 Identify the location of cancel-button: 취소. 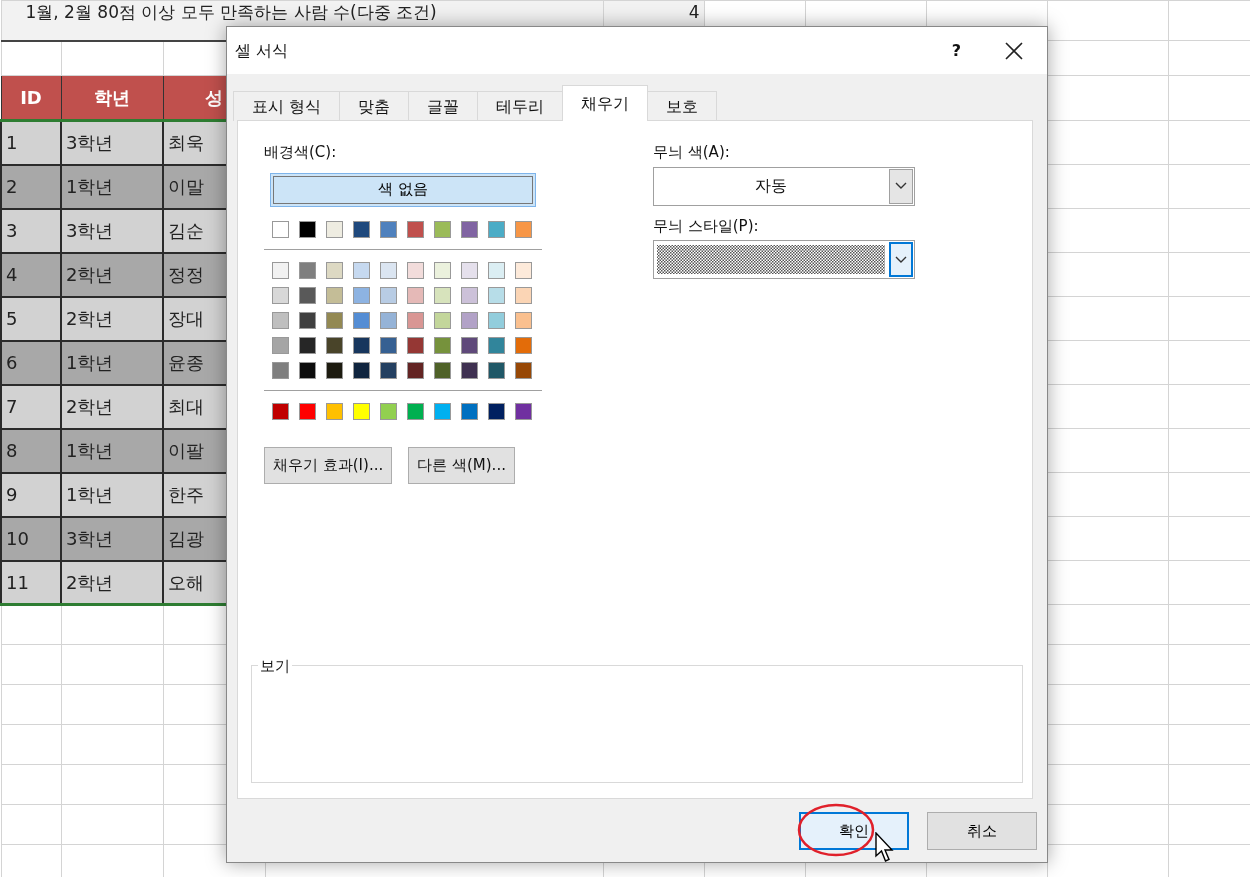
(982, 831).